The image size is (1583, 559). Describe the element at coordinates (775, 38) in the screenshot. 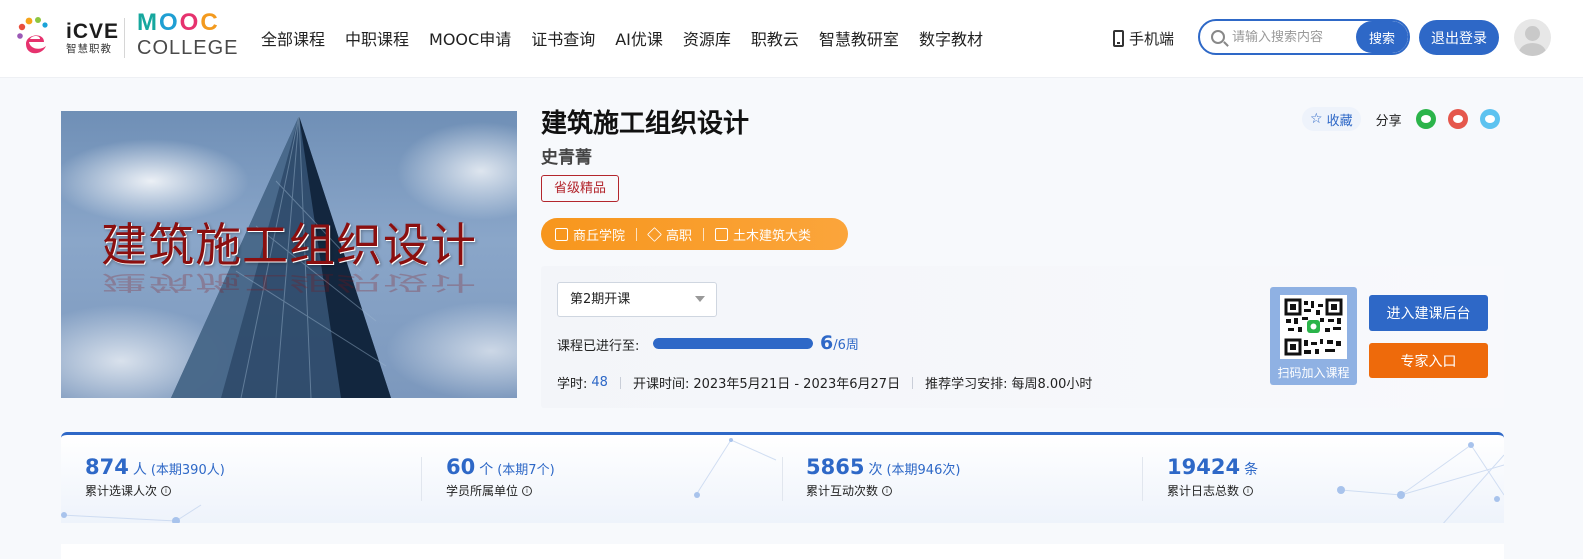

I see `nav-item-zjy-cloud: 职教云` at that location.